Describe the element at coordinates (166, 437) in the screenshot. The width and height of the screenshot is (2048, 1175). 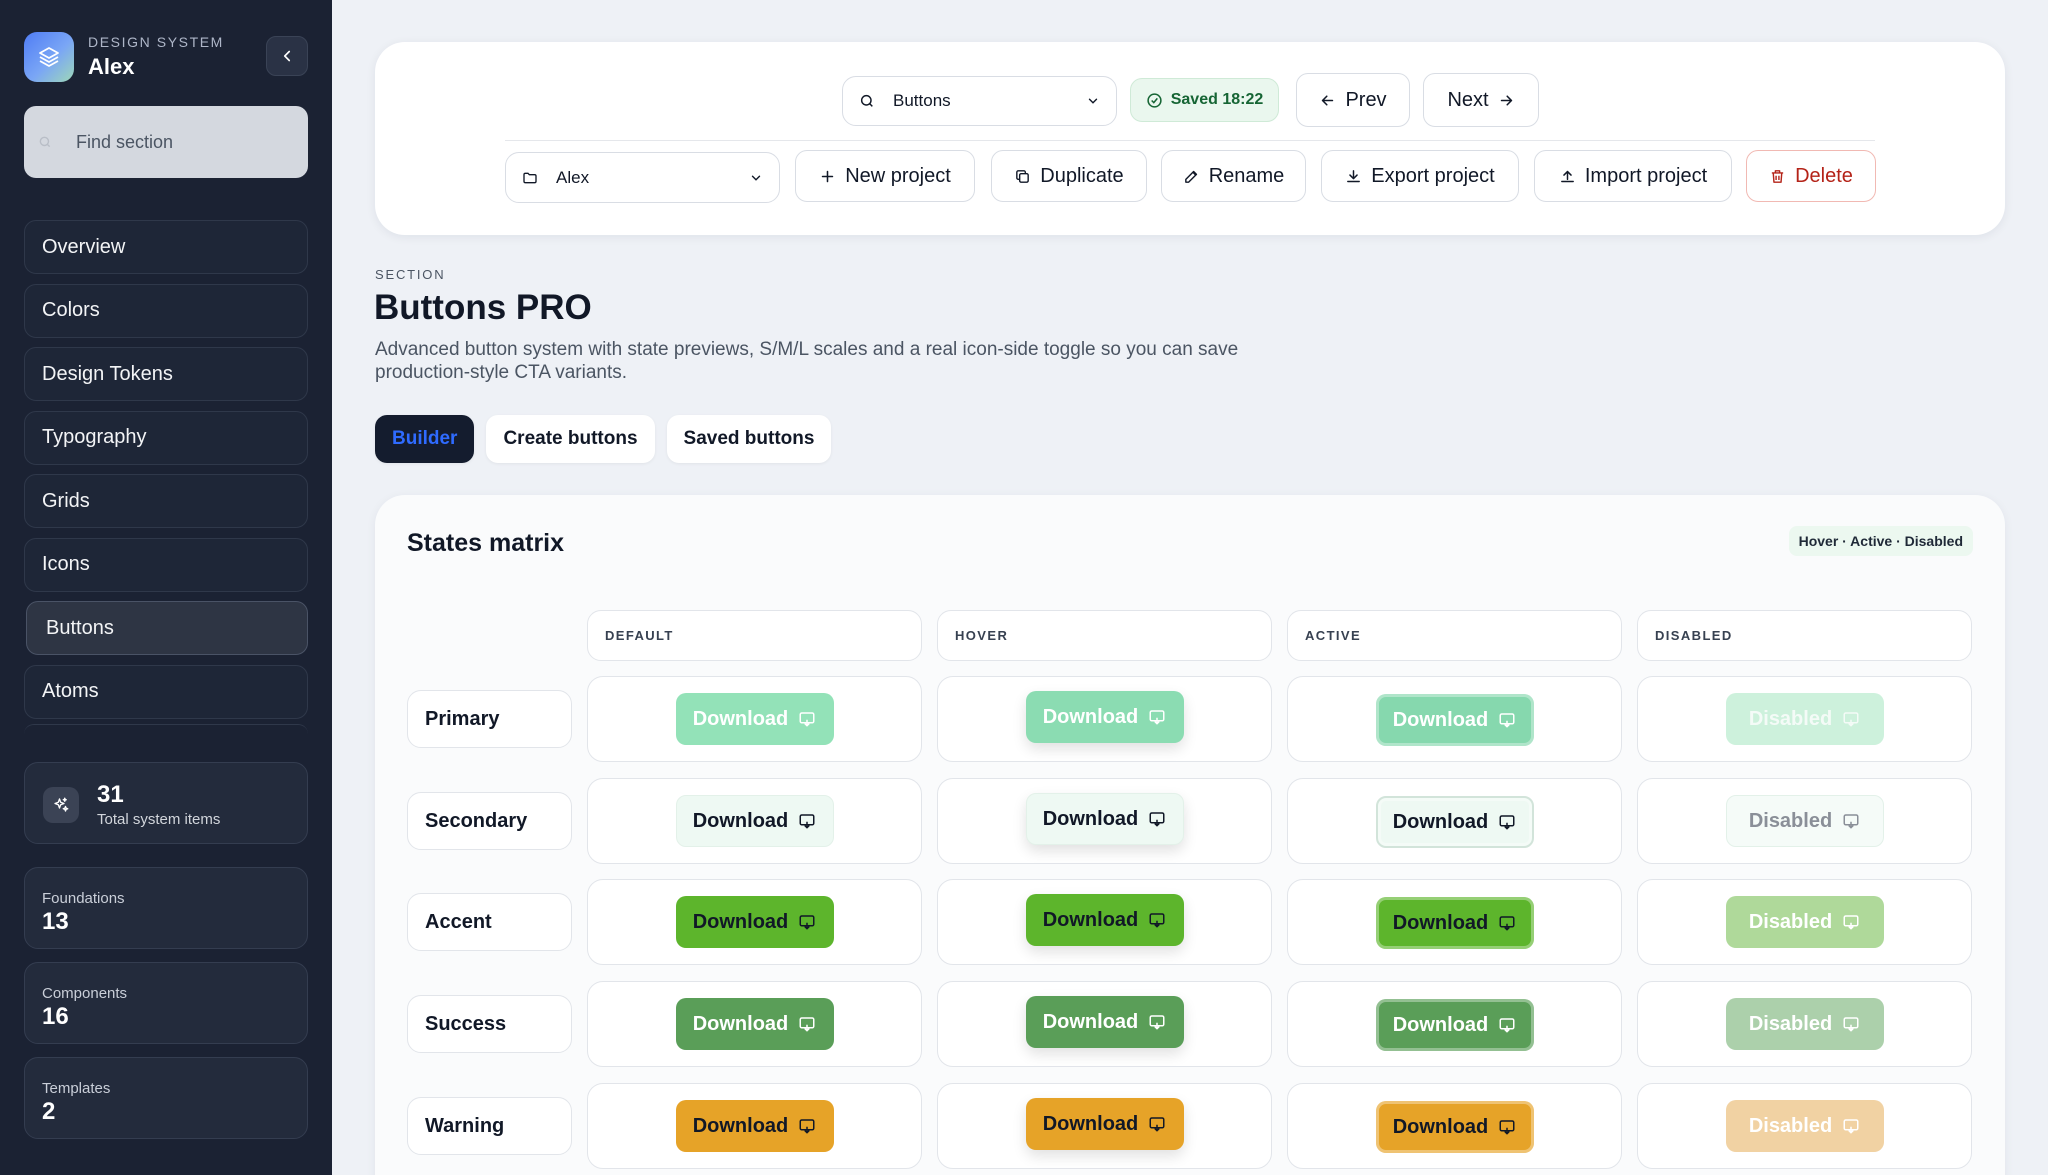
I see `sidebar-item-typography: Typography` at that location.